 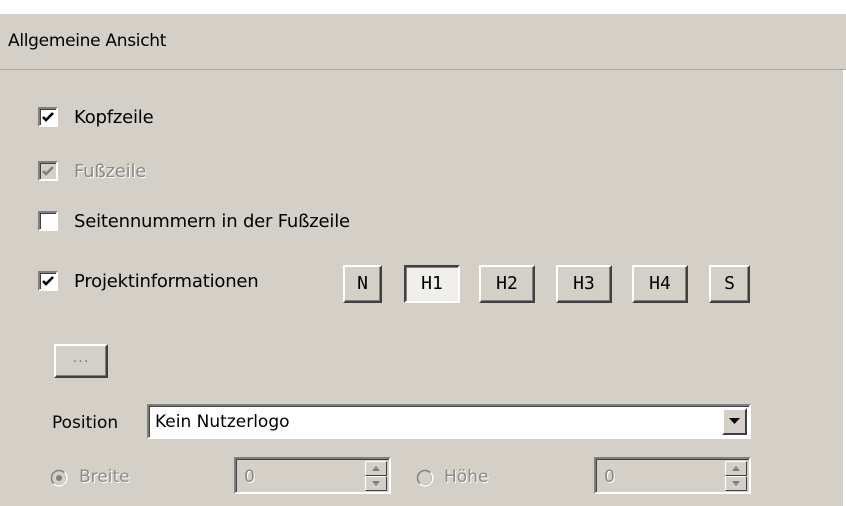 What do you see at coordinates (425, 478) in the screenshot?
I see `height-radio` at bounding box center [425, 478].